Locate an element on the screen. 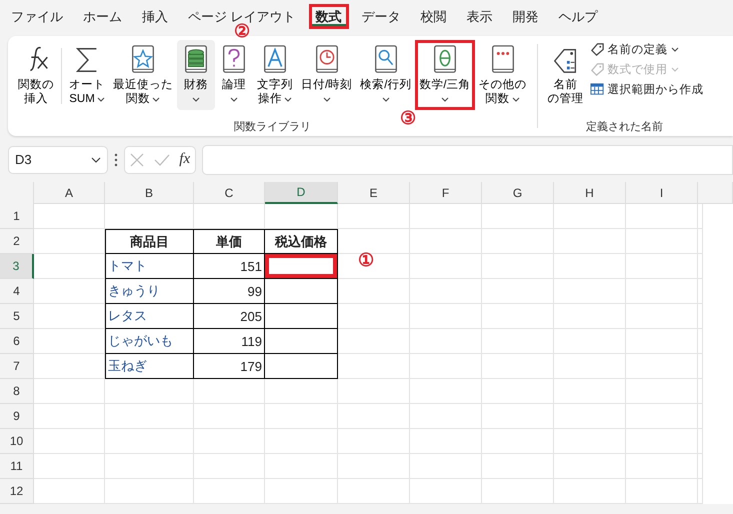 This screenshot has width=733, height=514. ribbon-button: 論理 is located at coordinates (234, 75).